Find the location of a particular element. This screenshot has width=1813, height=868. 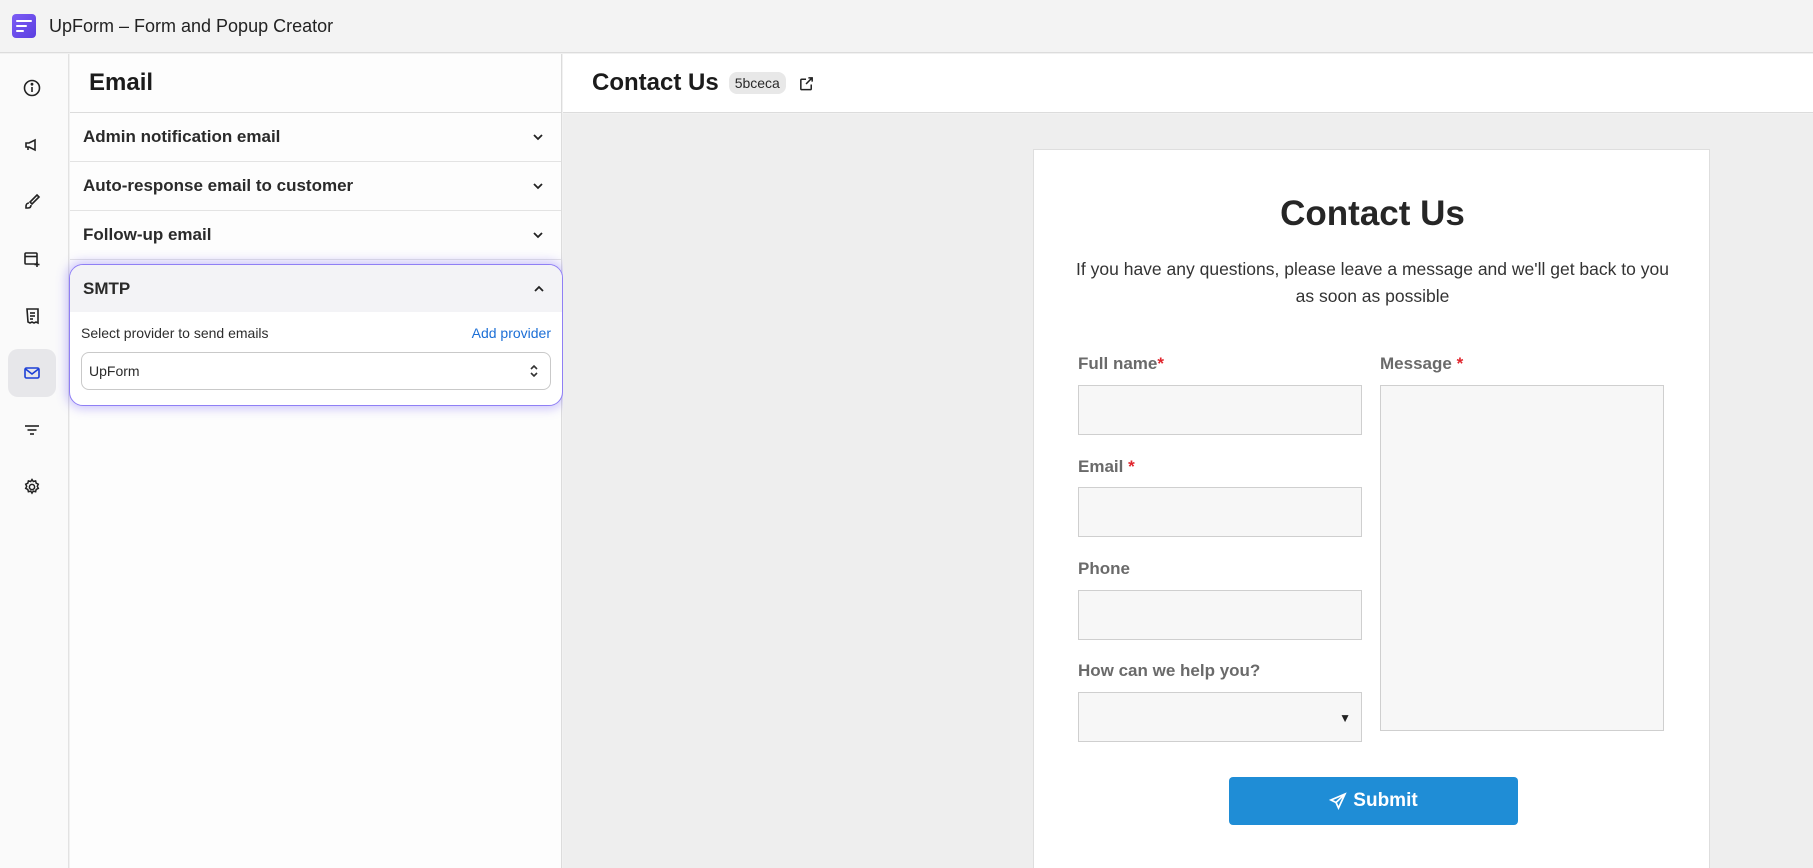

chevron-up-icon is located at coordinates (539, 289).